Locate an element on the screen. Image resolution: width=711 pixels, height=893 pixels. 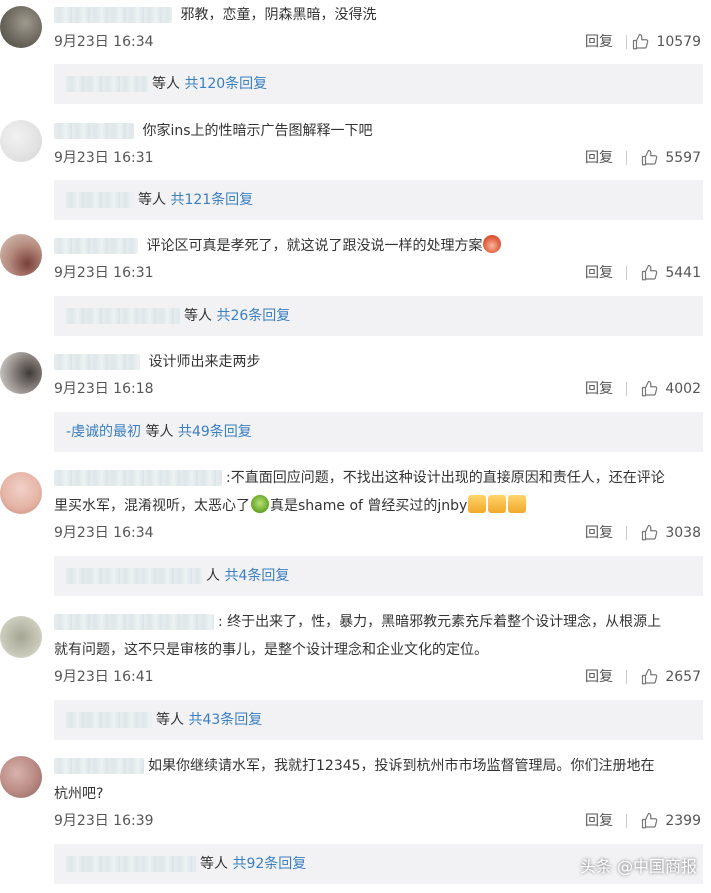
comment-body: 设计师出来走两步 is located at coordinates (204, 362).